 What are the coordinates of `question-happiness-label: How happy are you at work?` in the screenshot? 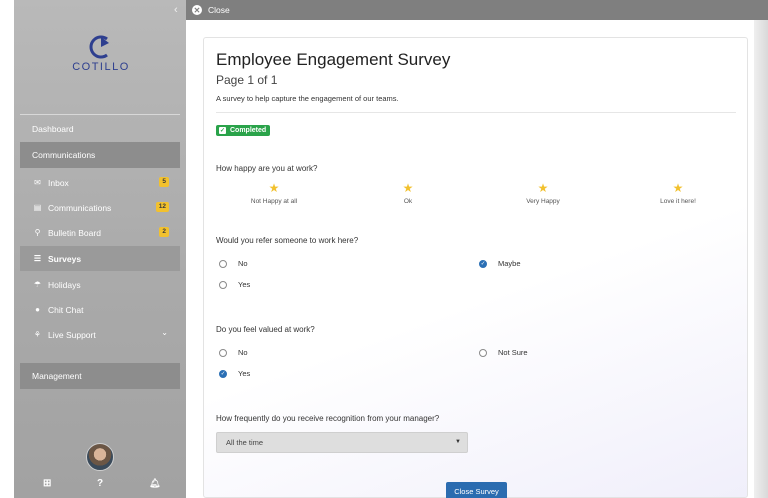 It's located at (267, 168).